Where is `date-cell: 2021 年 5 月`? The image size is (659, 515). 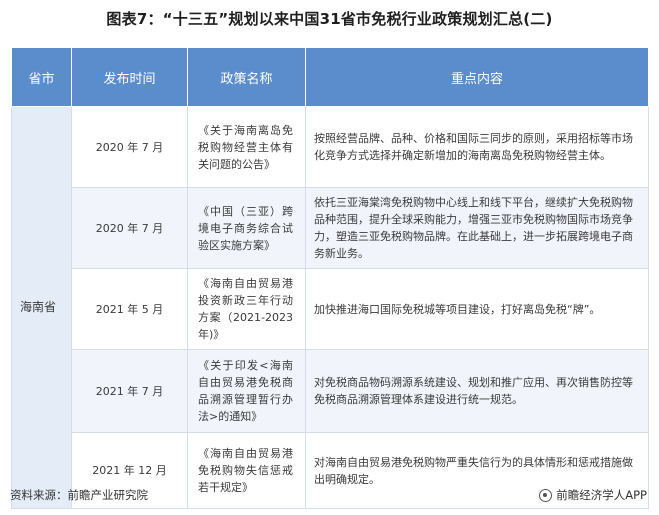 date-cell: 2021 年 5 月 is located at coordinates (129, 309).